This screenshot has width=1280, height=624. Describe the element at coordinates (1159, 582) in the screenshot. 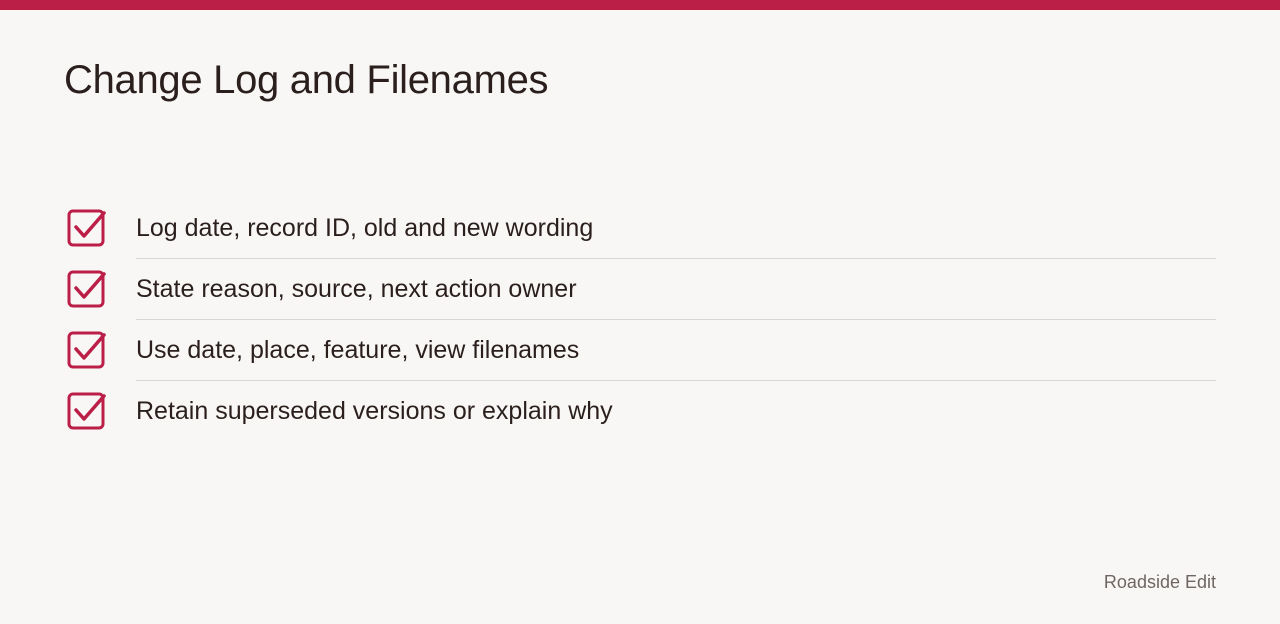

I see `footer-brand: Roadside Edit` at that location.